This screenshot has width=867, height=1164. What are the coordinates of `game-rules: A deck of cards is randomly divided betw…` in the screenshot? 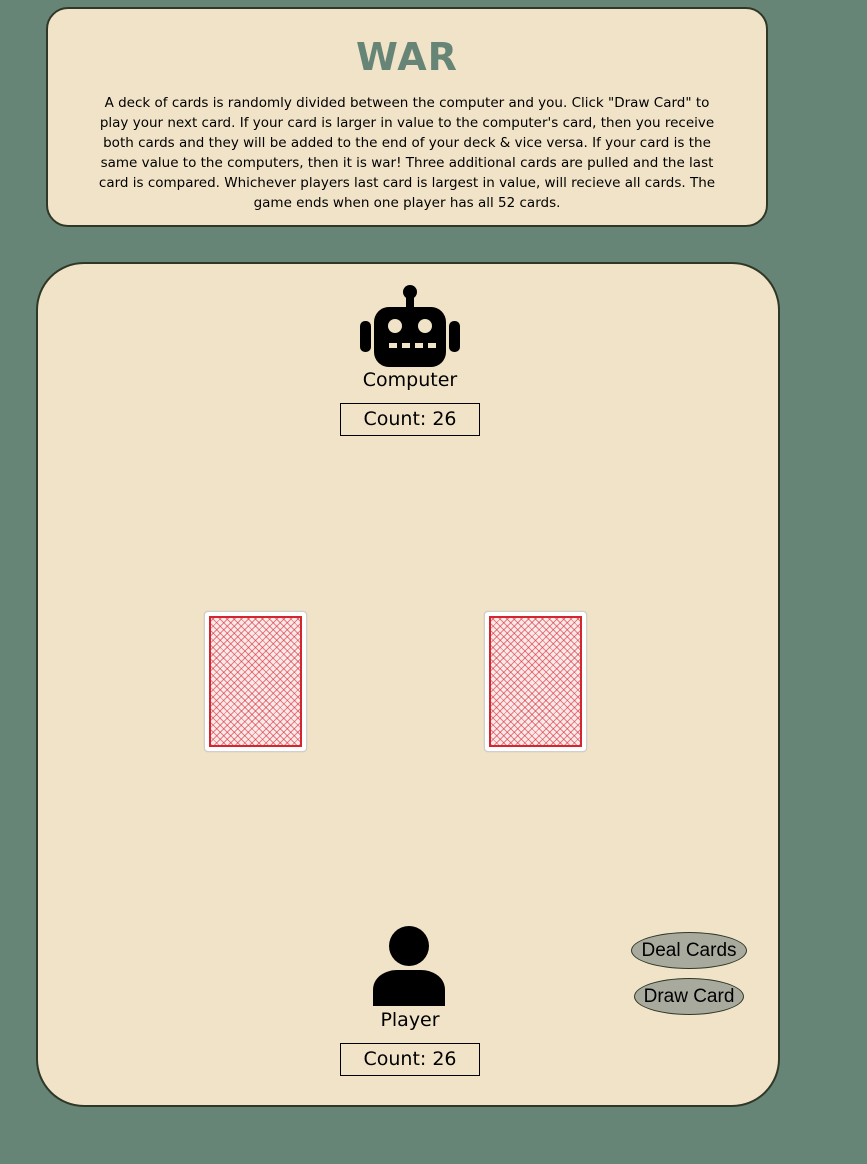 It's located at (407, 153).